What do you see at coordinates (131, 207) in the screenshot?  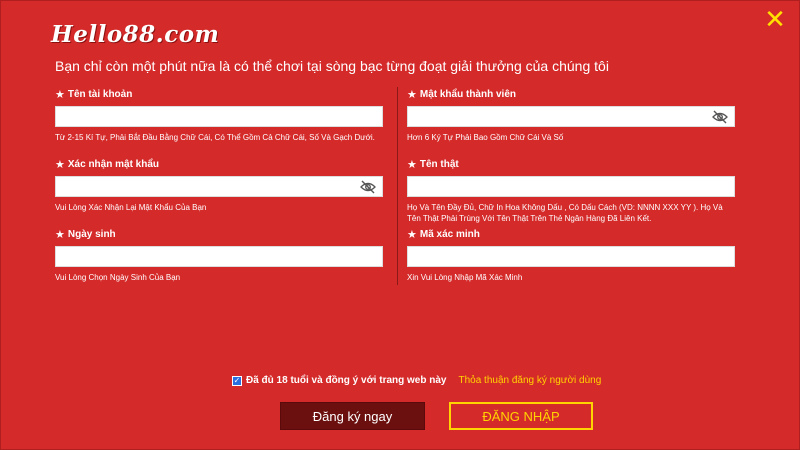 I see `confirm-password-hint: Vui Lòng Xác Nhận Lại Mật Khẩu Của Bạn` at bounding box center [131, 207].